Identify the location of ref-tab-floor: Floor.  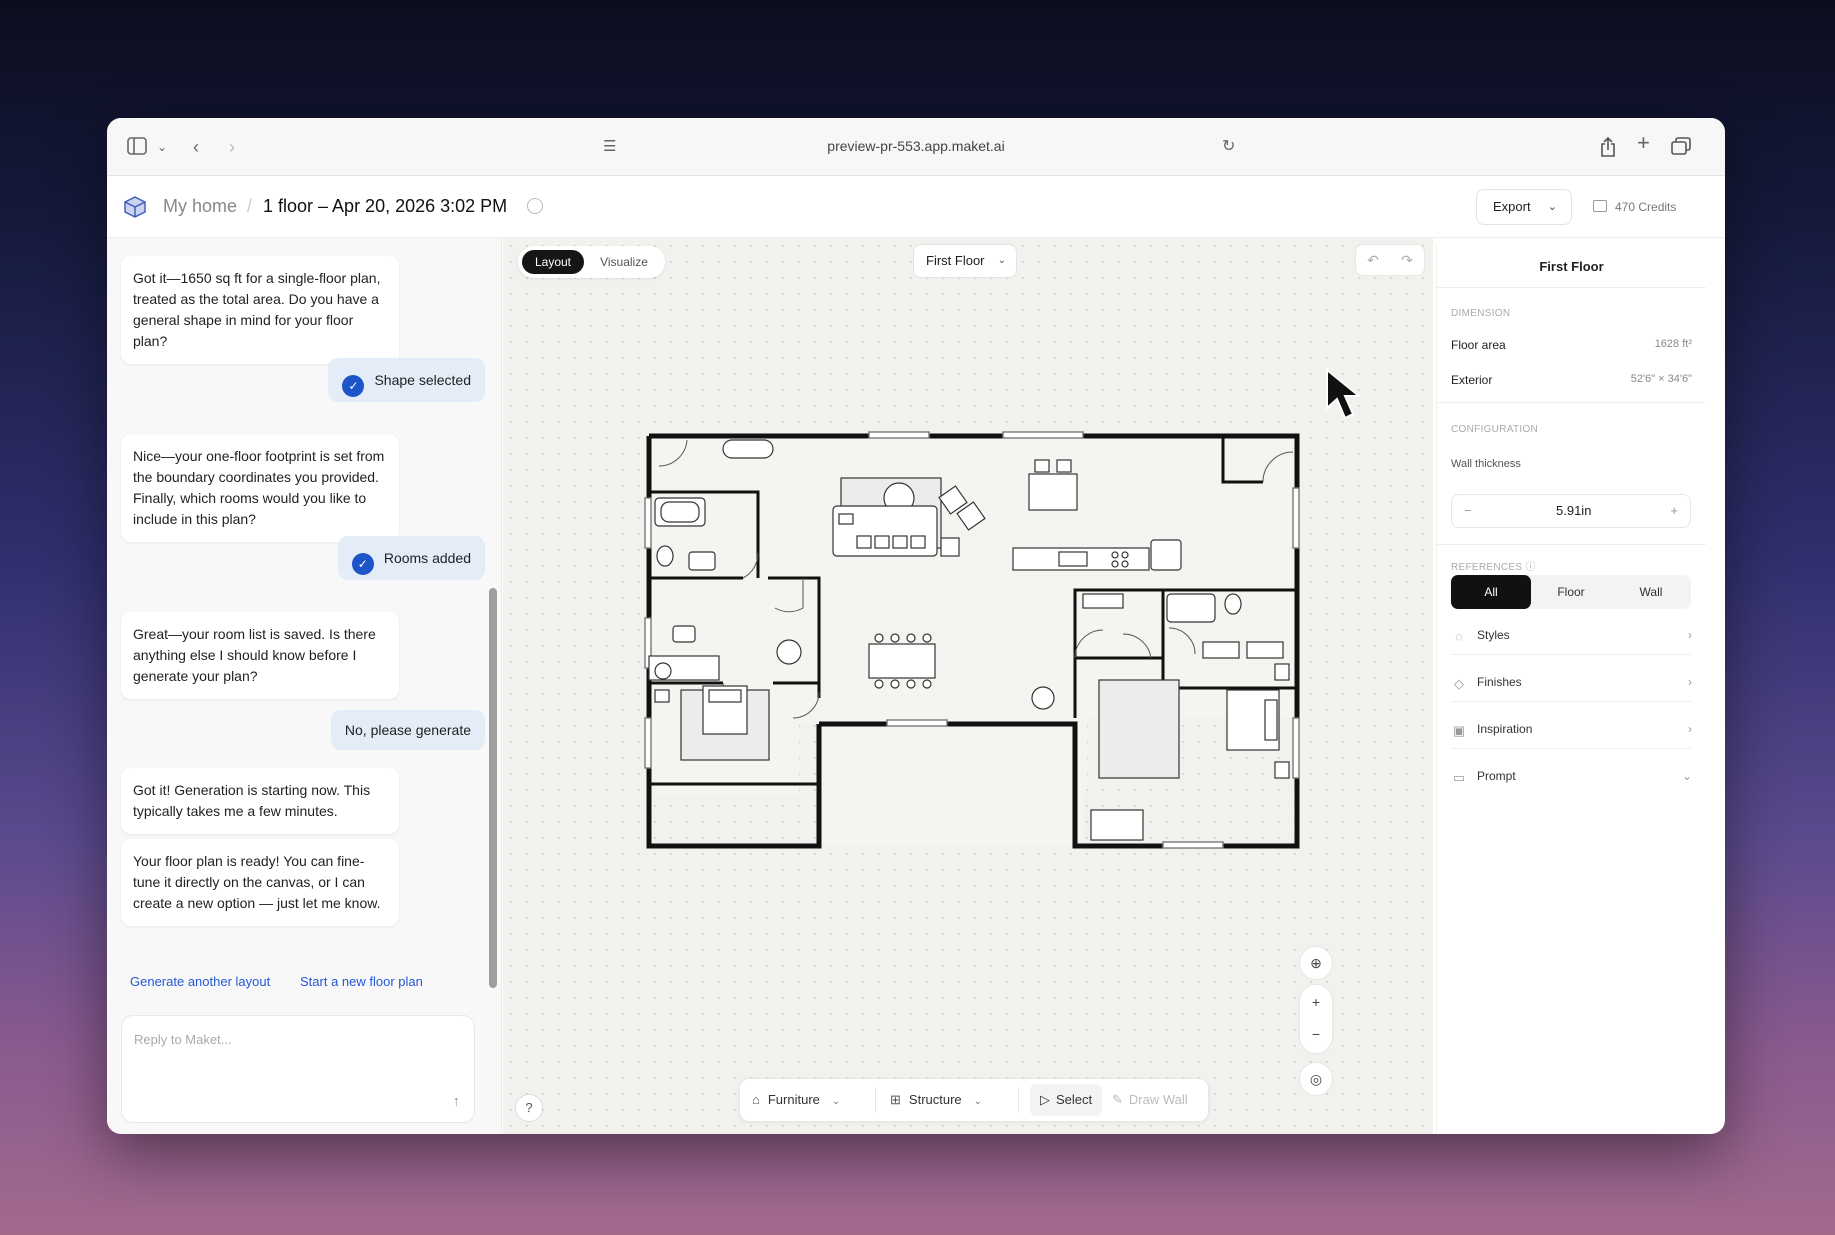
(1571, 592).